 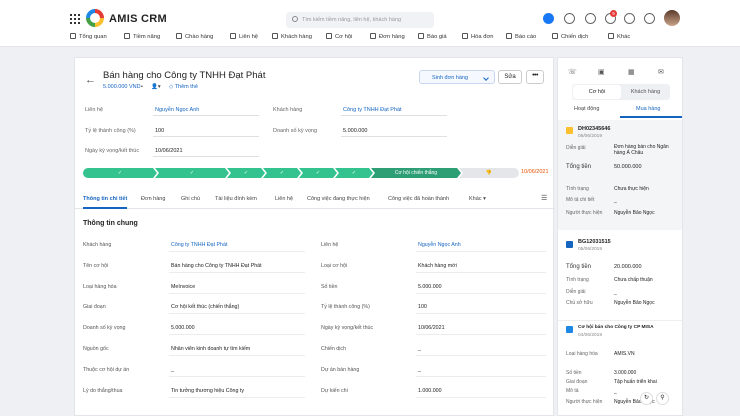 I want to click on customer-icon, so click(x=275, y=36).